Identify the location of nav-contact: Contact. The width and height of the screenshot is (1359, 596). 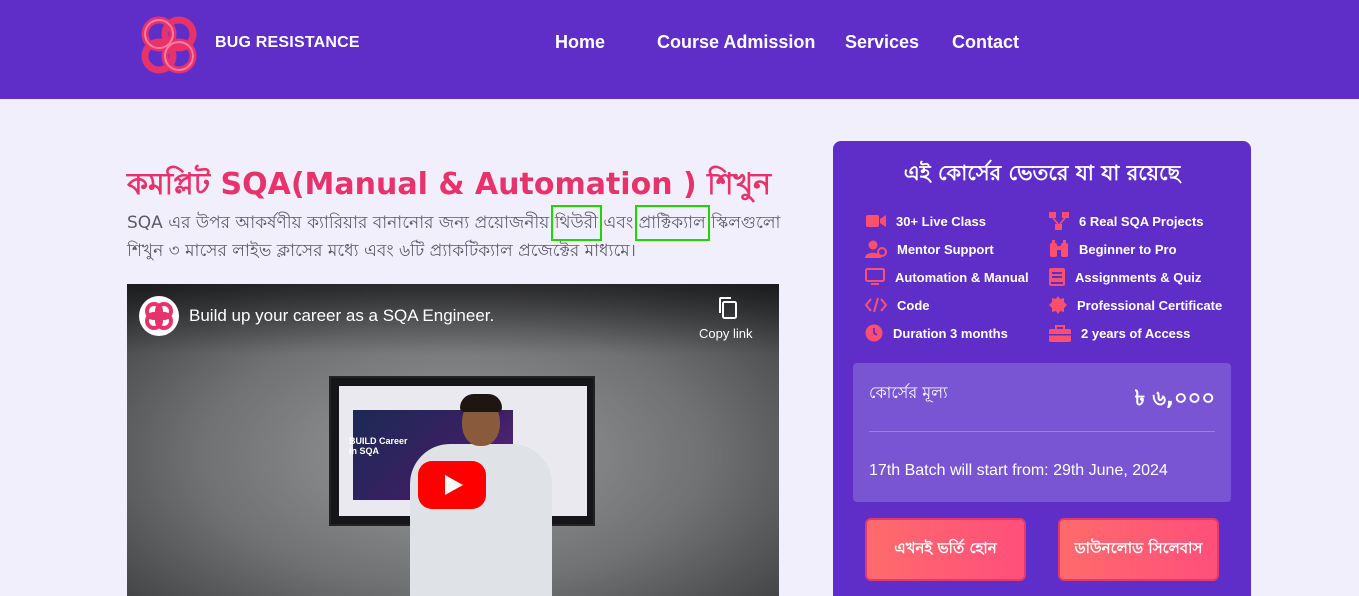
(985, 42).